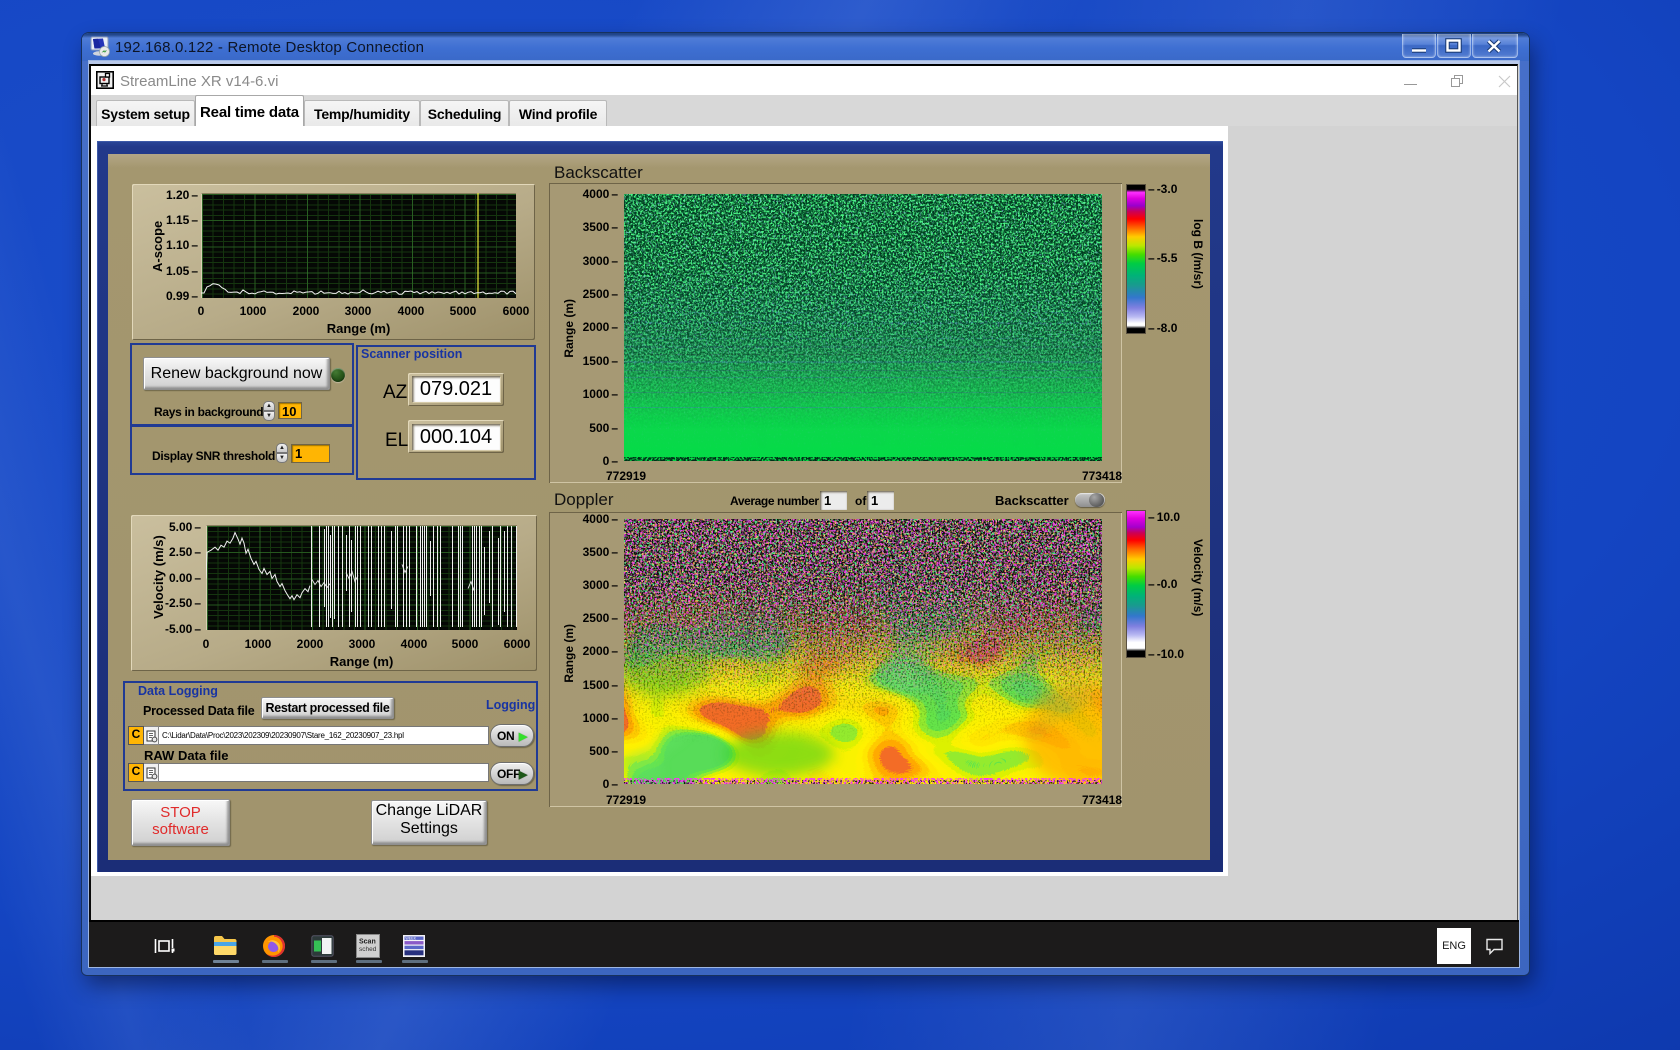 The width and height of the screenshot is (1680, 1050). I want to click on svg-text: sched, so click(368, 949).